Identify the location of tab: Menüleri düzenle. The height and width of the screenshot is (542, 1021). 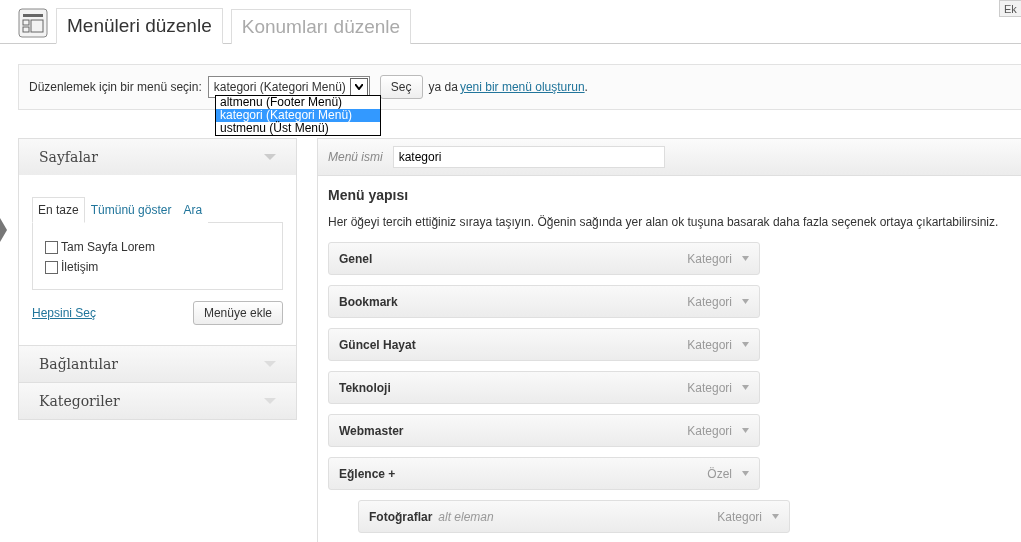
(139, 26).